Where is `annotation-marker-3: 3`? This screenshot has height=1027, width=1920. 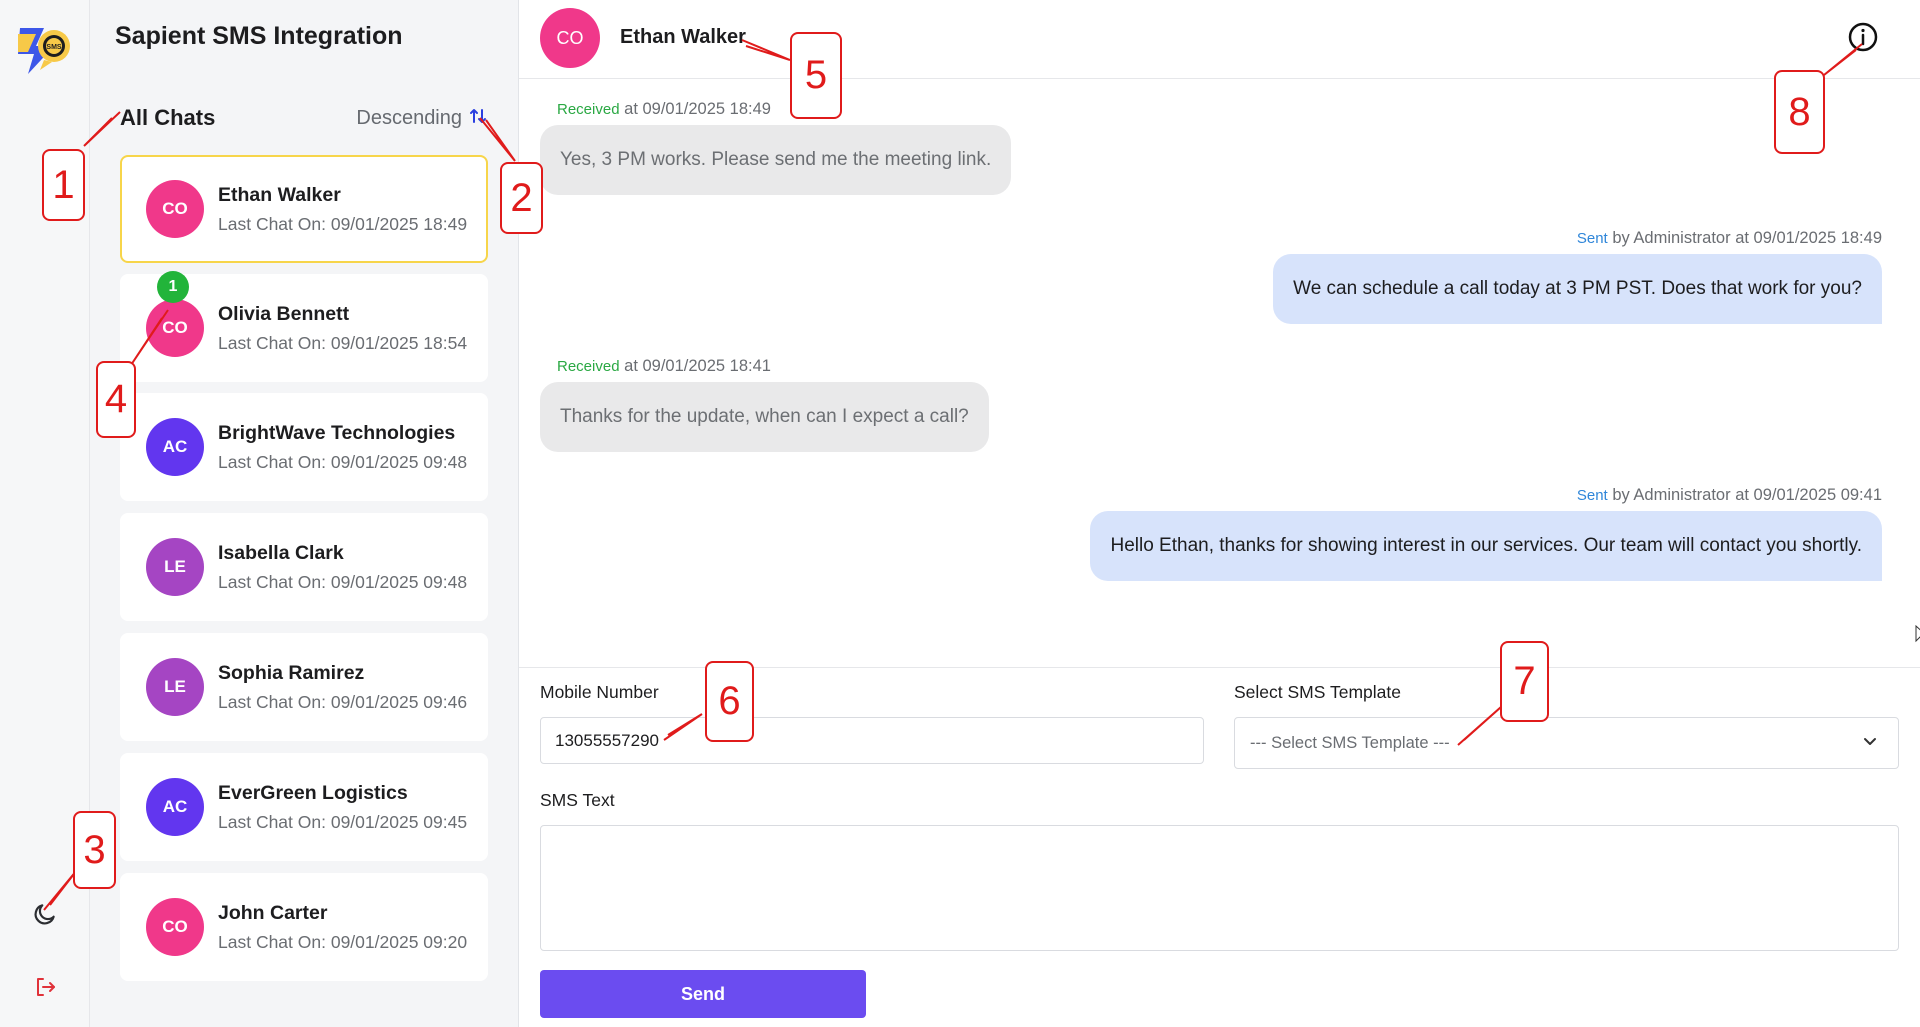 annotation-marker-3: 3 is located at coordinates (94, 850).